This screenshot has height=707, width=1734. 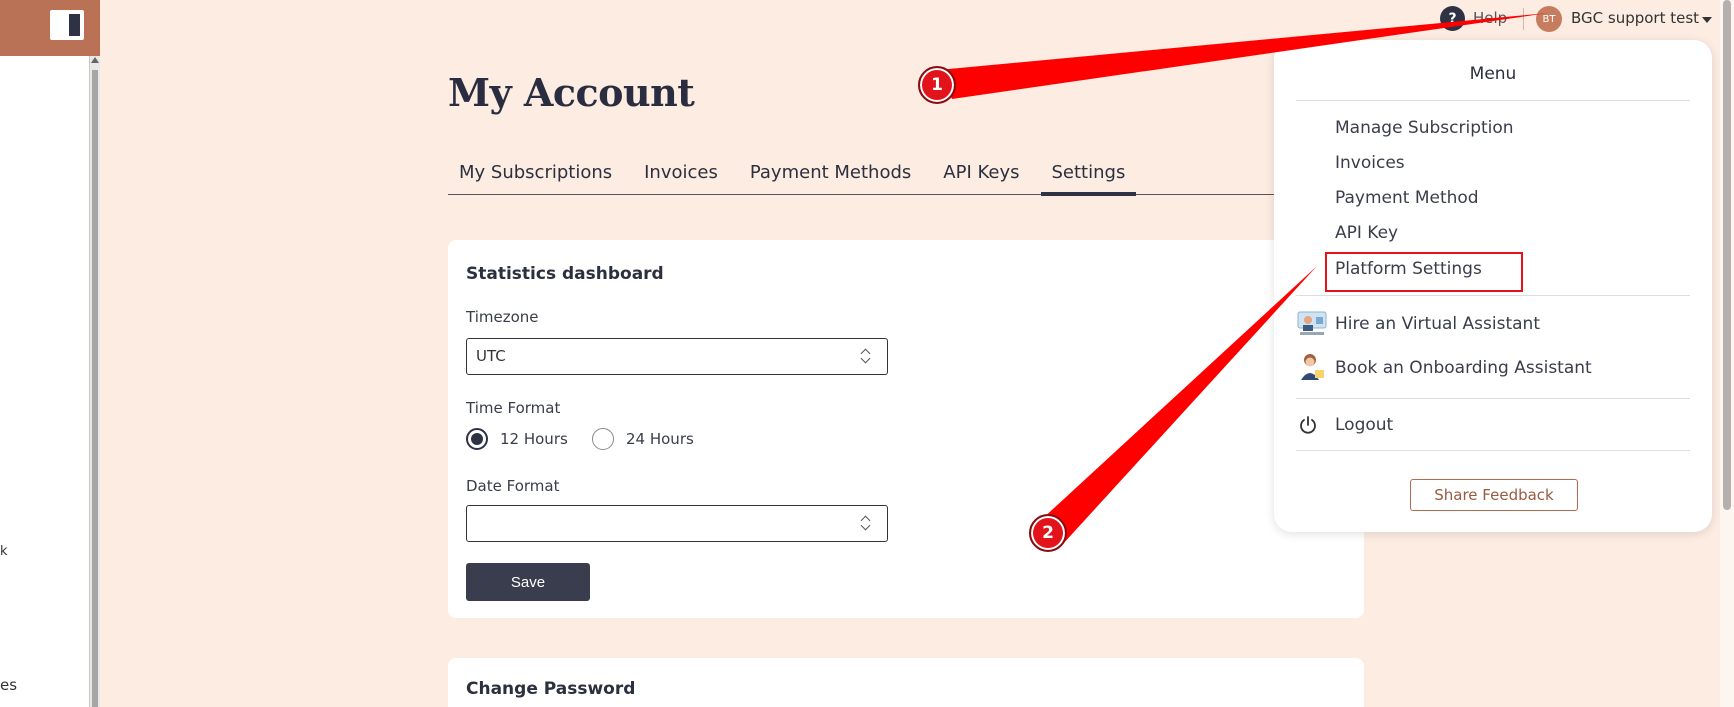 What do you see at coordinates (1452, 18) in the screenshot?
I see `help-icon: ?` at bounding box center [1452, 18].